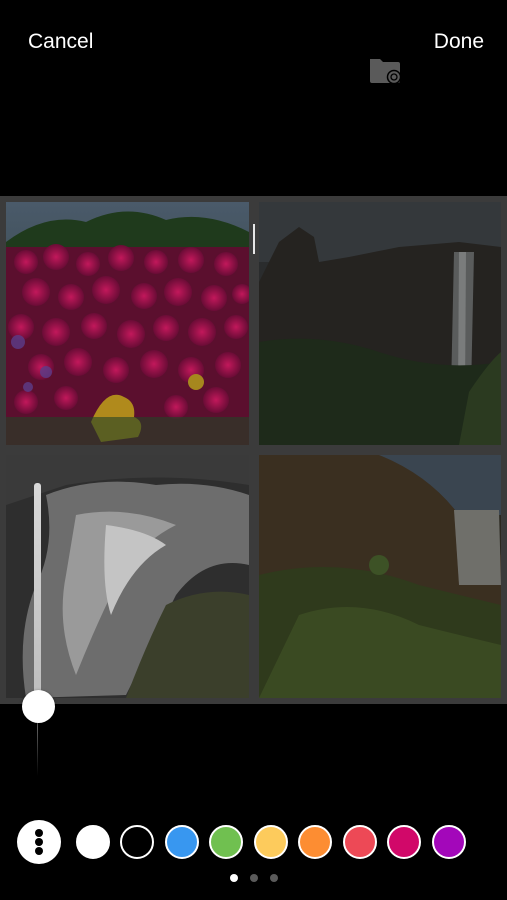 This screenshot has width=507, height=900. Describe the element at coordinates (253, 55) in the screenshot. I see `top-bar: Cancel Done` at that location.